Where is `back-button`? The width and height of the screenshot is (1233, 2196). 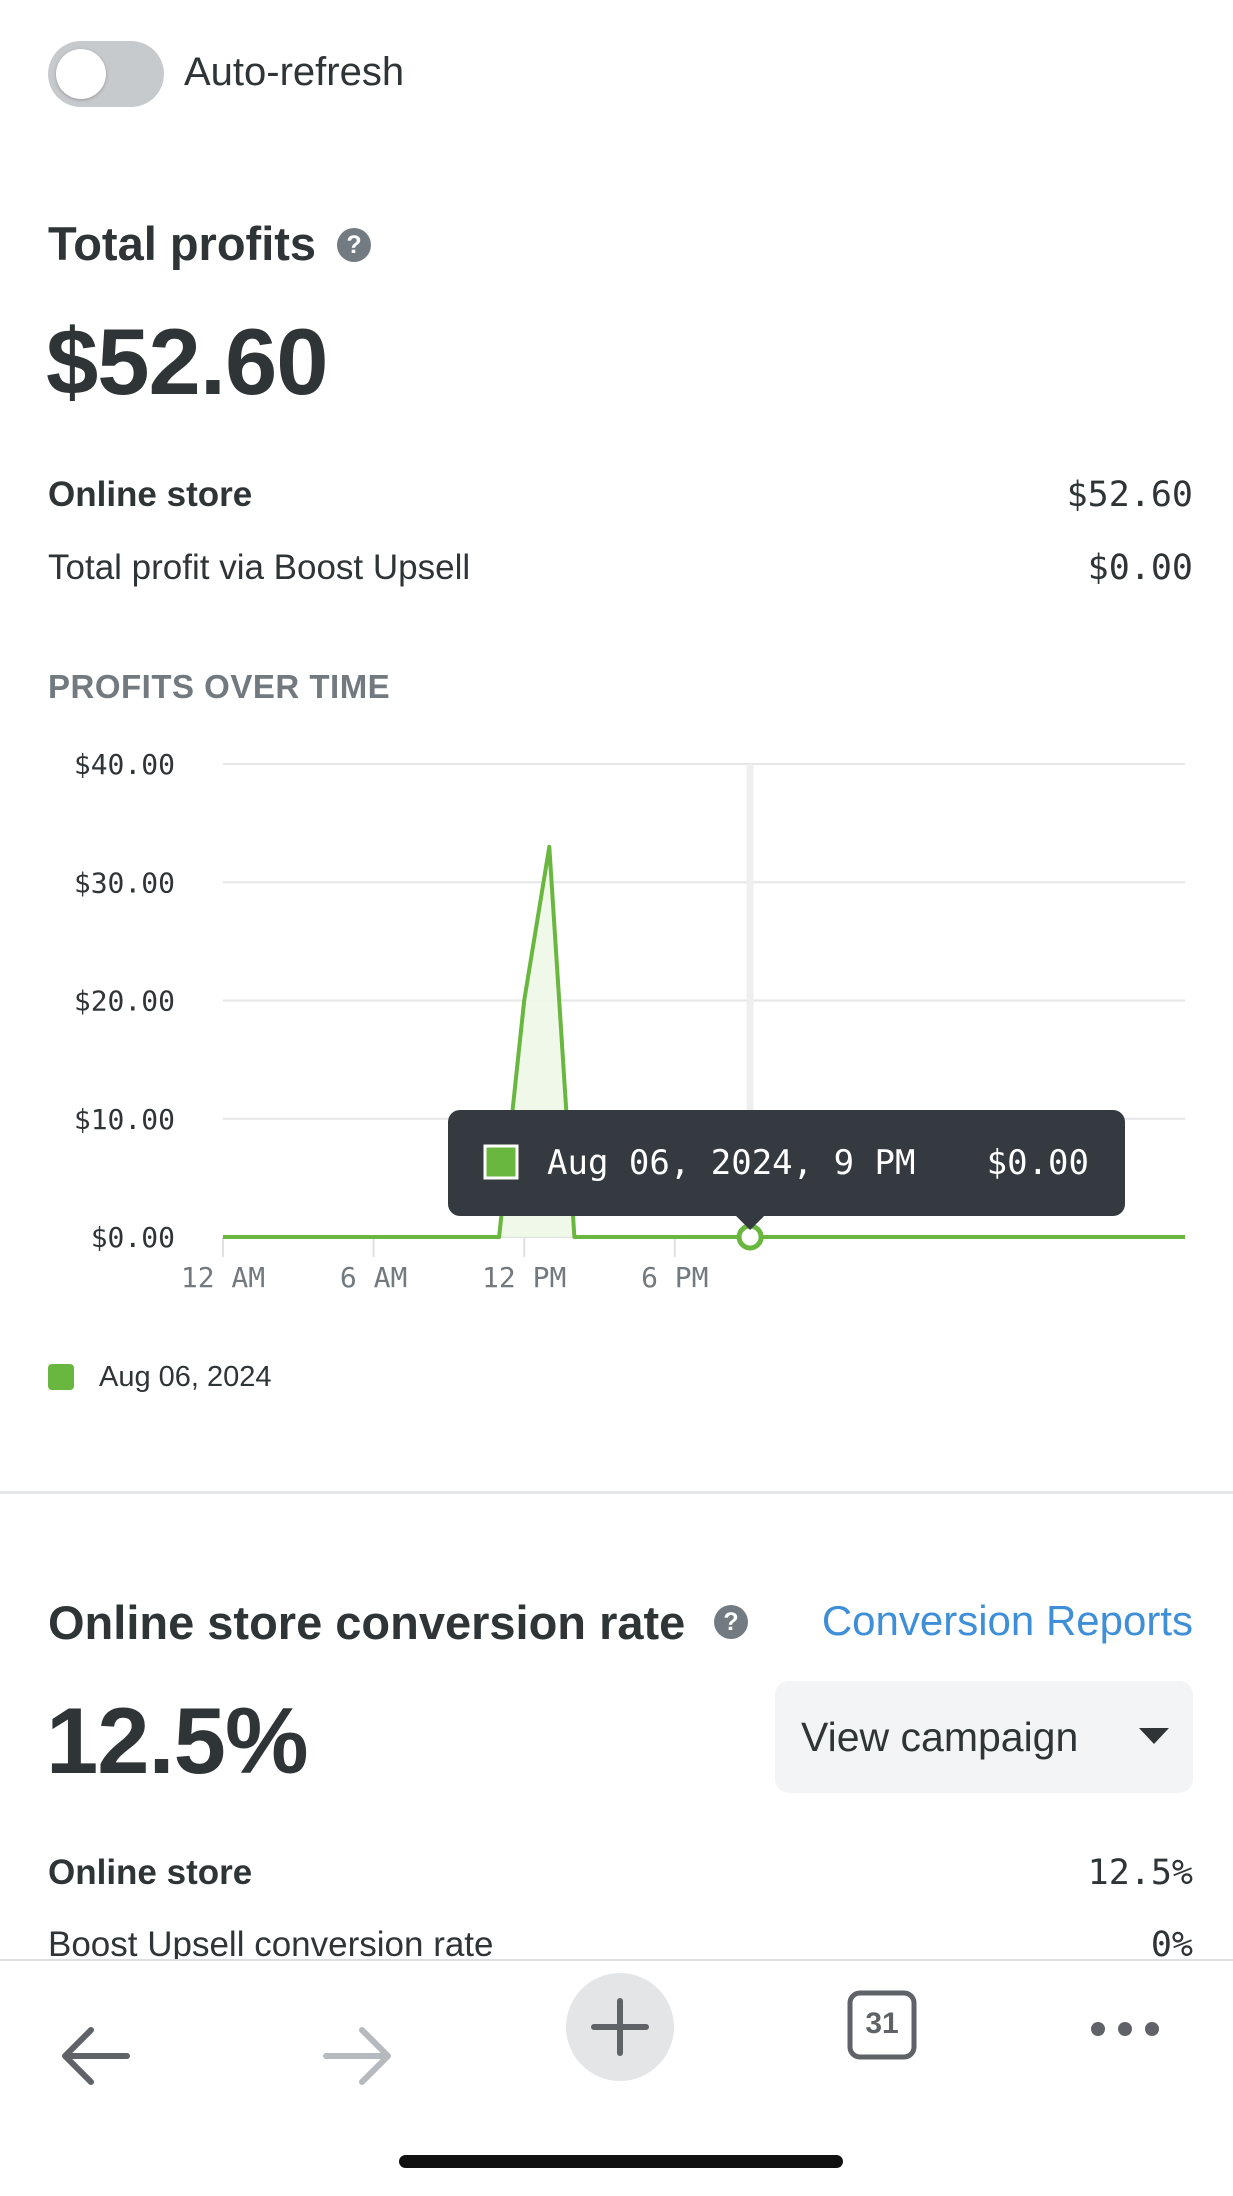
back-button is located at coordinates (95, 2058).